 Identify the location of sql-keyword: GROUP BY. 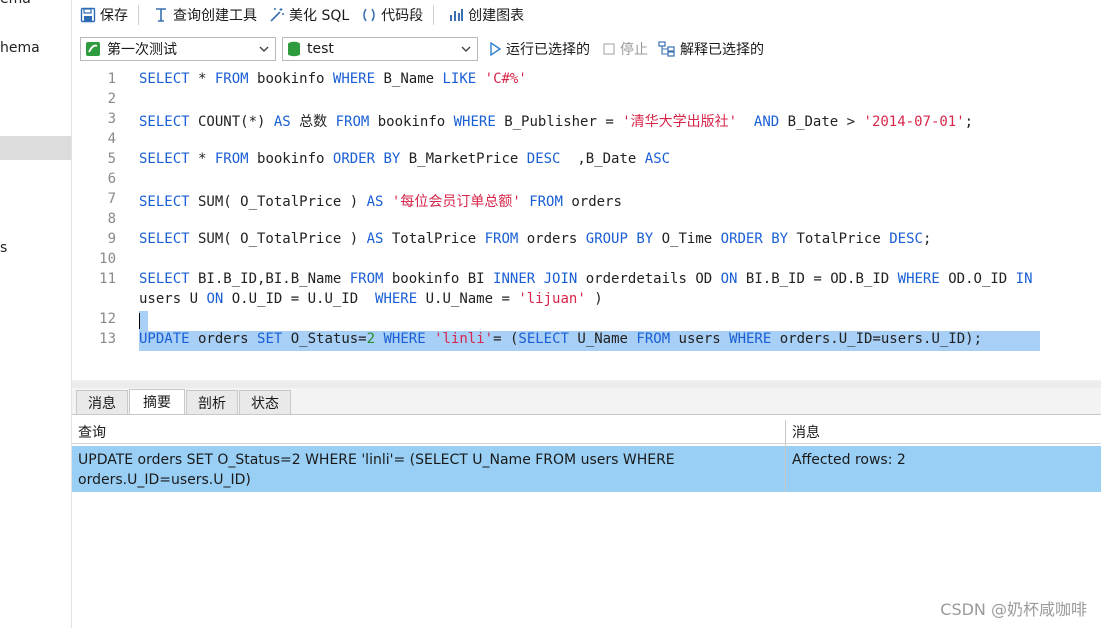
(619, 239).